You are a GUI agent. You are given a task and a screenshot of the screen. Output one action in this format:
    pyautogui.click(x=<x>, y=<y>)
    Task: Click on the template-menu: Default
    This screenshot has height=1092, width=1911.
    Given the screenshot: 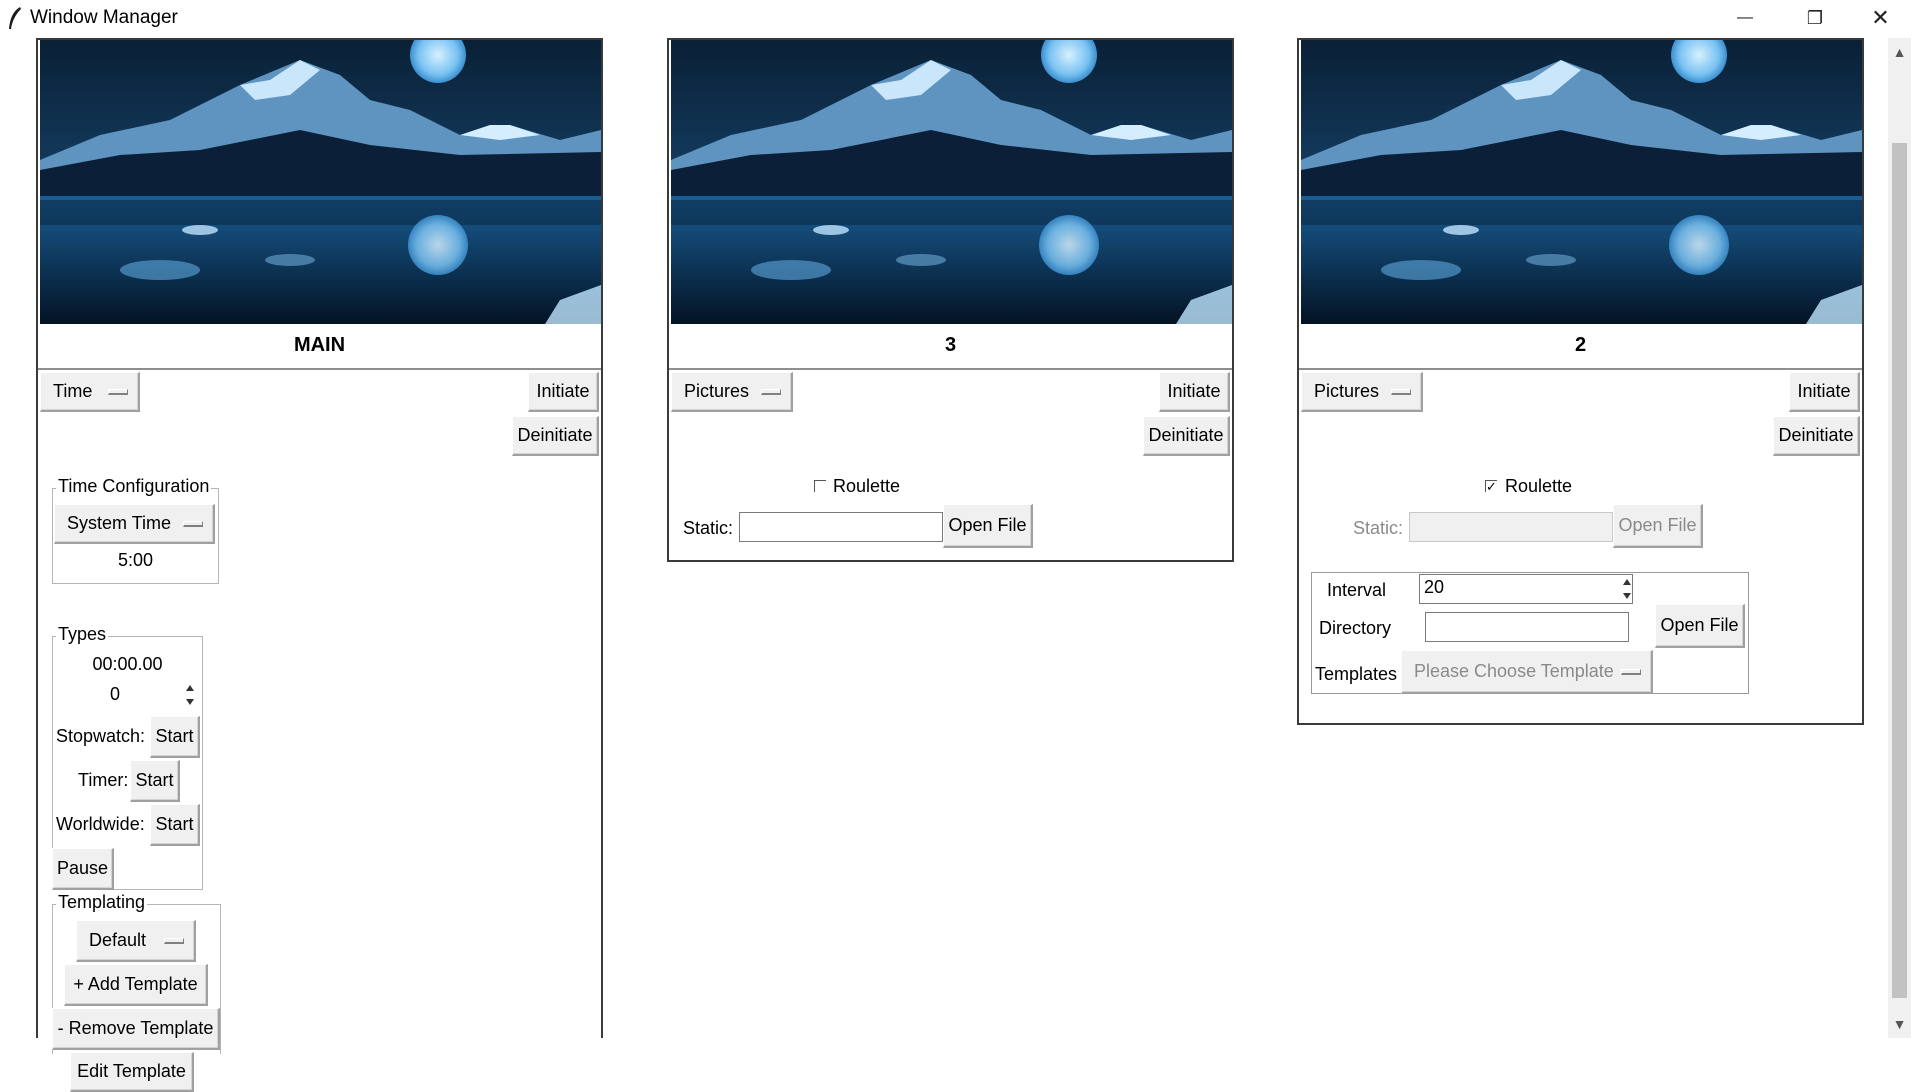 What is the action you would take?
    pyautogui.click(x=136, y=941)
    